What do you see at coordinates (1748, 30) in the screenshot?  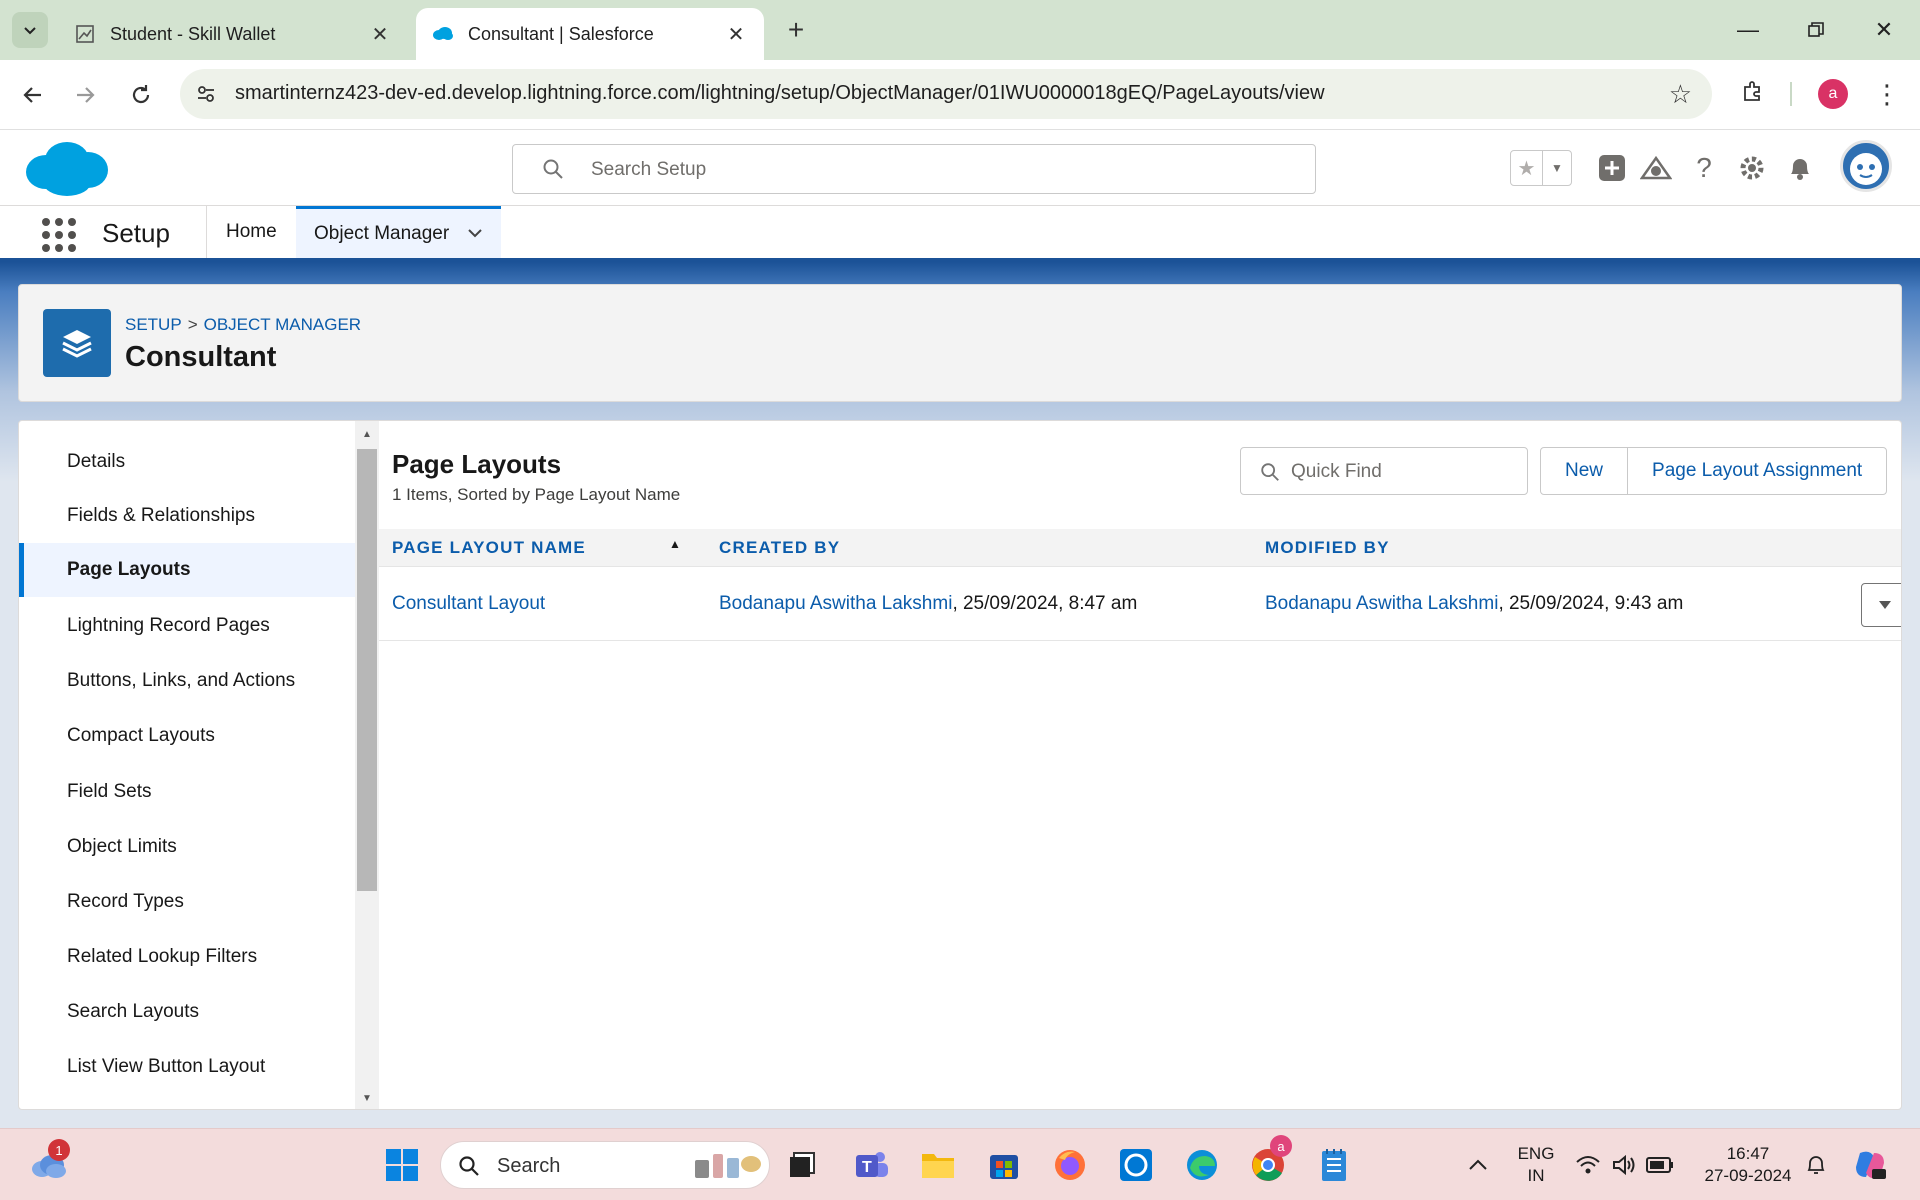 I see `minimize-window-button: —` at bounding box center [1748, 30].